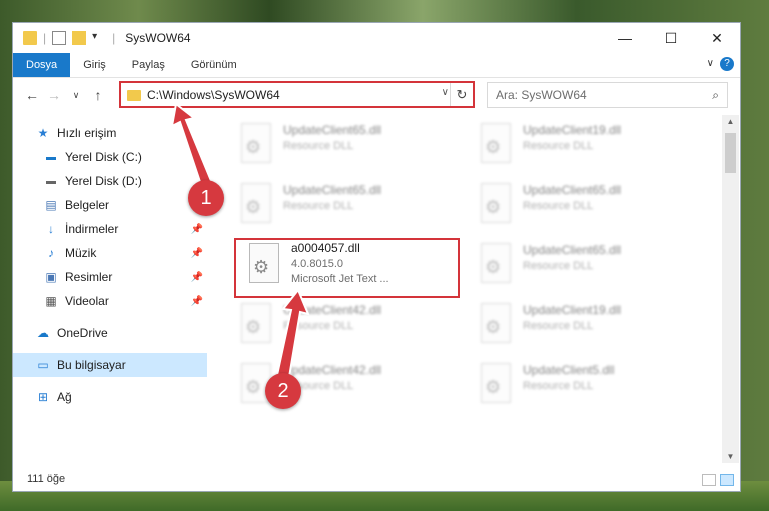 The width and height of the screenshot is (769, 511). Describe the element at coordinates (283, 391) in the screenshot. I see `step-badge-2: 2` at that location.